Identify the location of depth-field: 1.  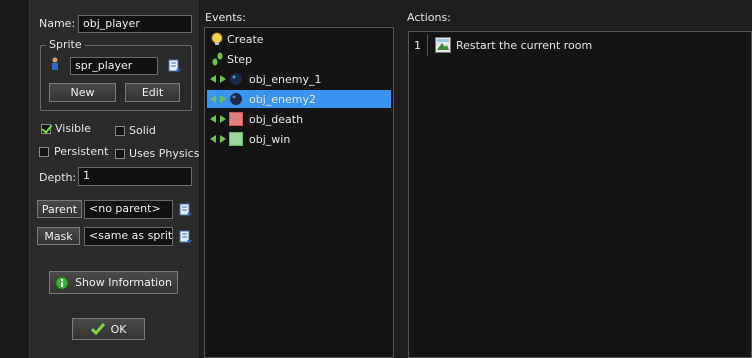
(135, 176).